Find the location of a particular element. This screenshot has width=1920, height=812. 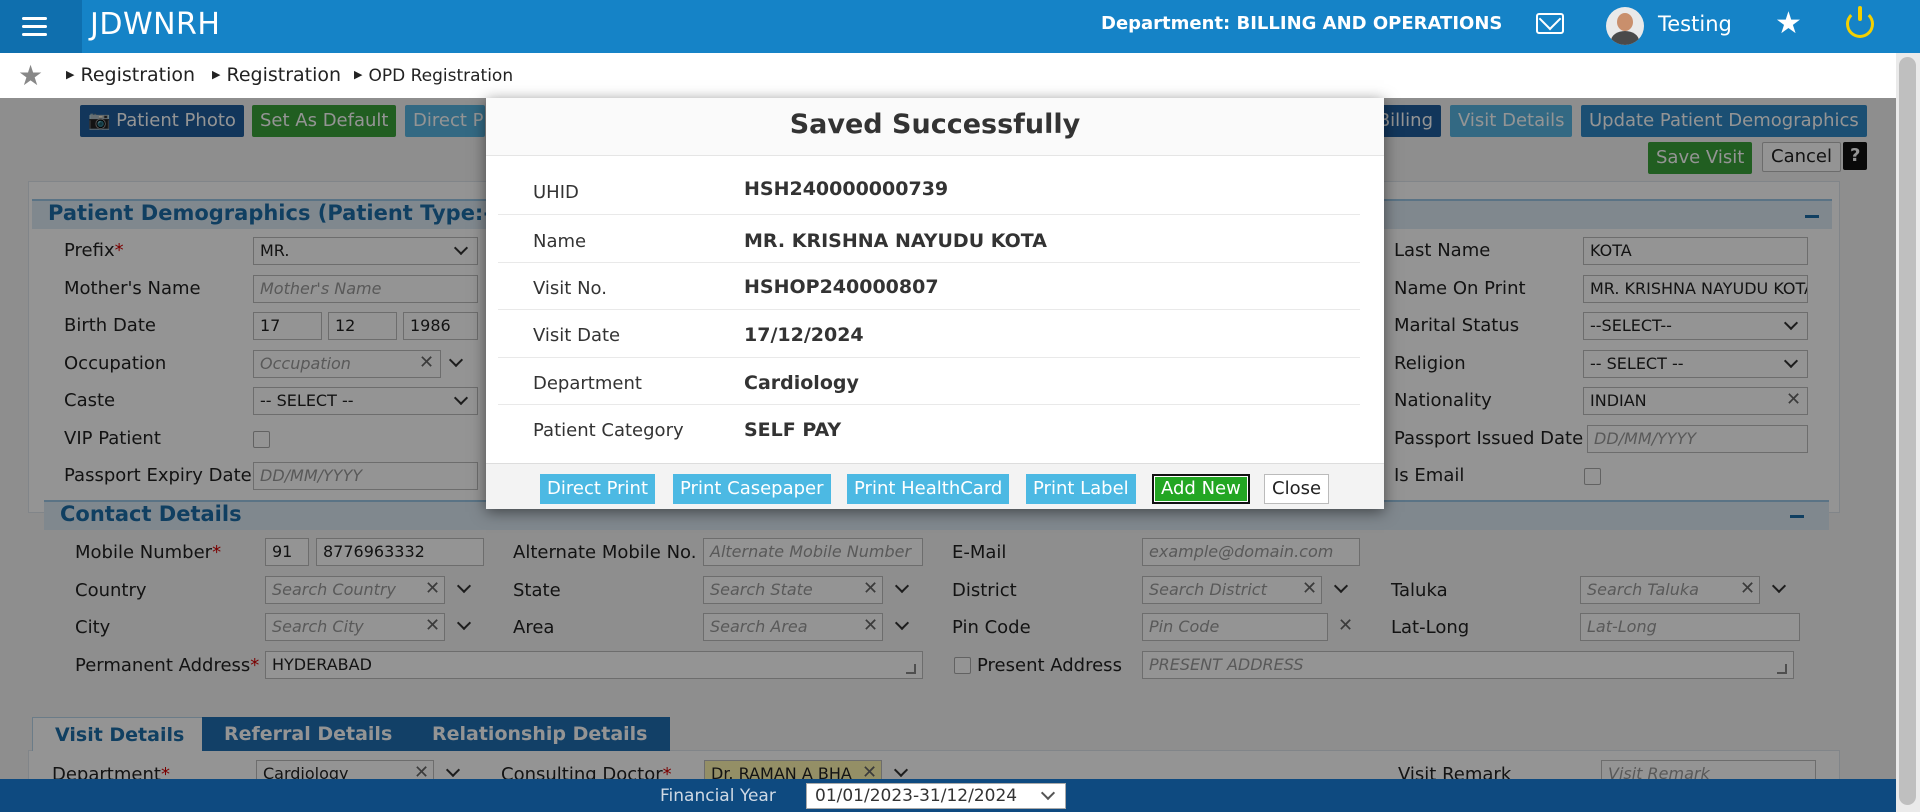

name-value: MR. KRISHNA NAYUDU KOTA is located at coordinates (895, 241).